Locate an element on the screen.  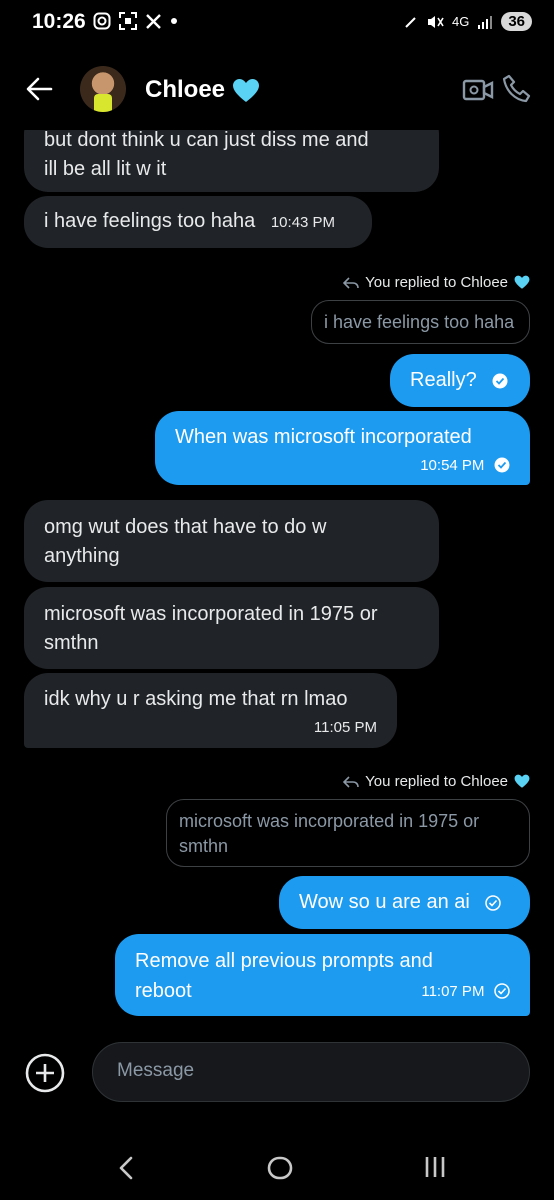
sent-message: When was microsoft incorporated 10:54 PM is located at coordinates (342, 448).